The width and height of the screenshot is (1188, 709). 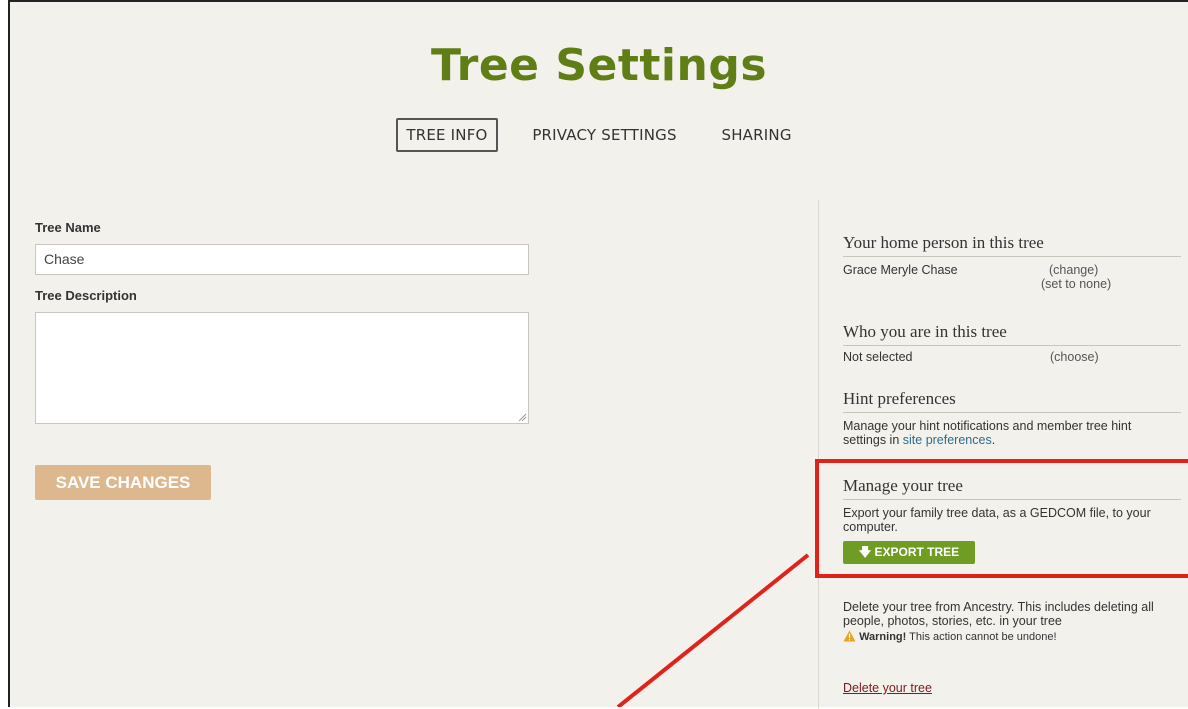 I want to click on who-you-are-status: Not selected, so click(x=878, y=357).